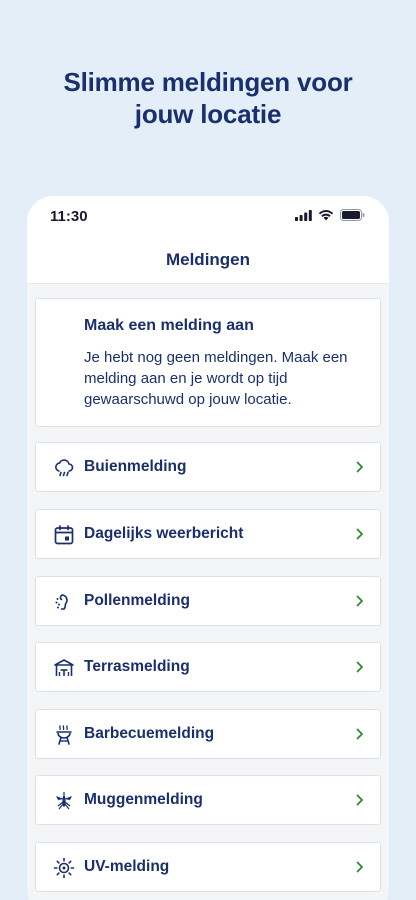 This screenshot has height=900, width=416. Describe the element at coordinates (208, 467) in the screenshot. I see `notification-item-buienmelding: Buienmelding` at that location.